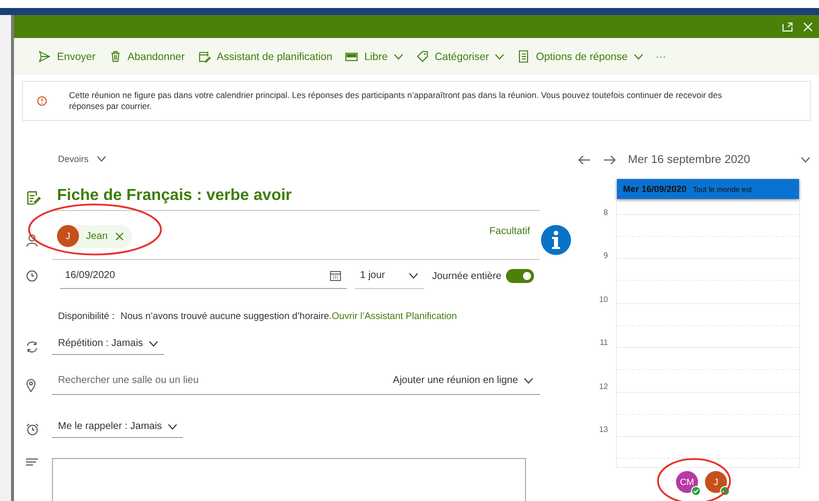 The width and height of the screenshot is (819, 501). I want to click on scheduling-assistant-link: Ouvrir l’Assistant Planification, so click(394, 316).